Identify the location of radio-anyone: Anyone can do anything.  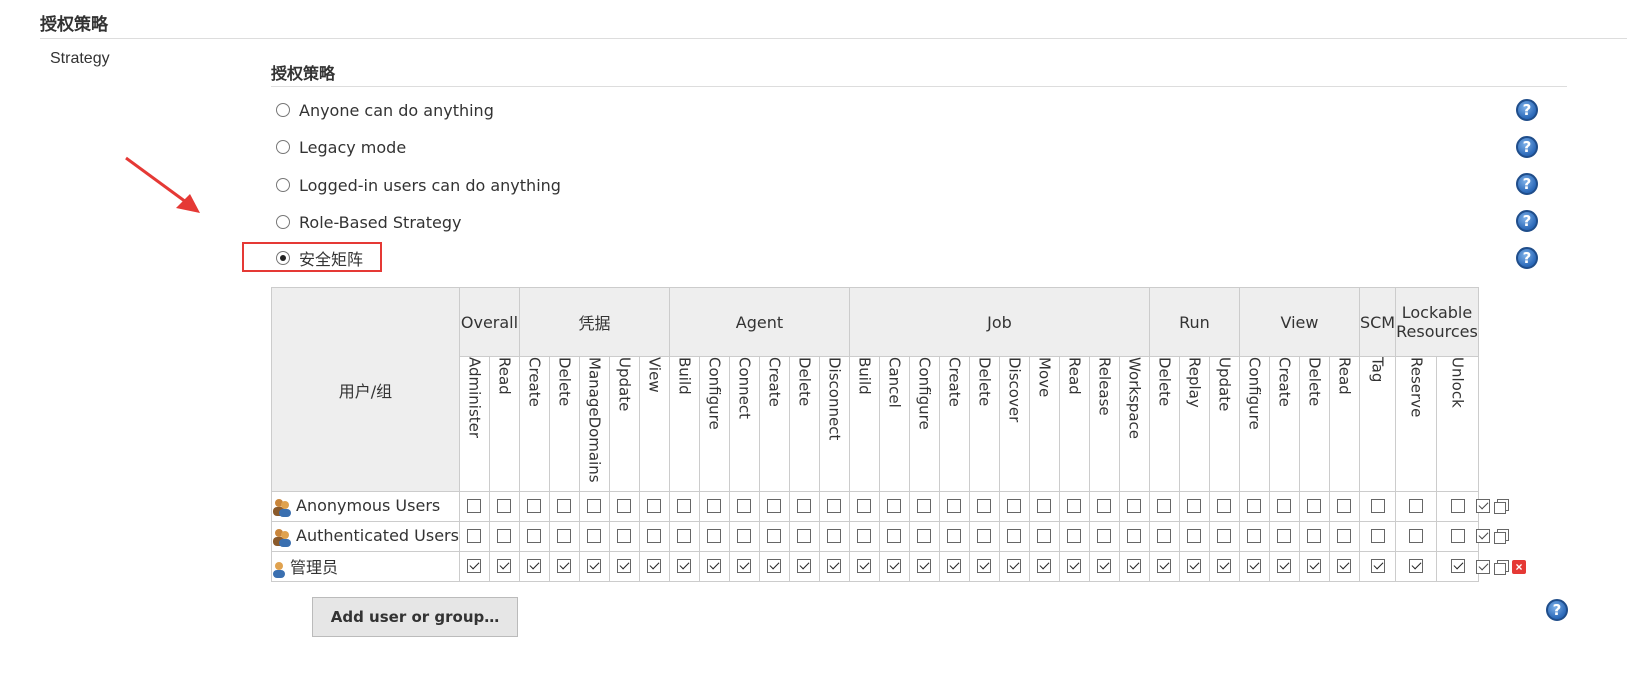
(385, 110).